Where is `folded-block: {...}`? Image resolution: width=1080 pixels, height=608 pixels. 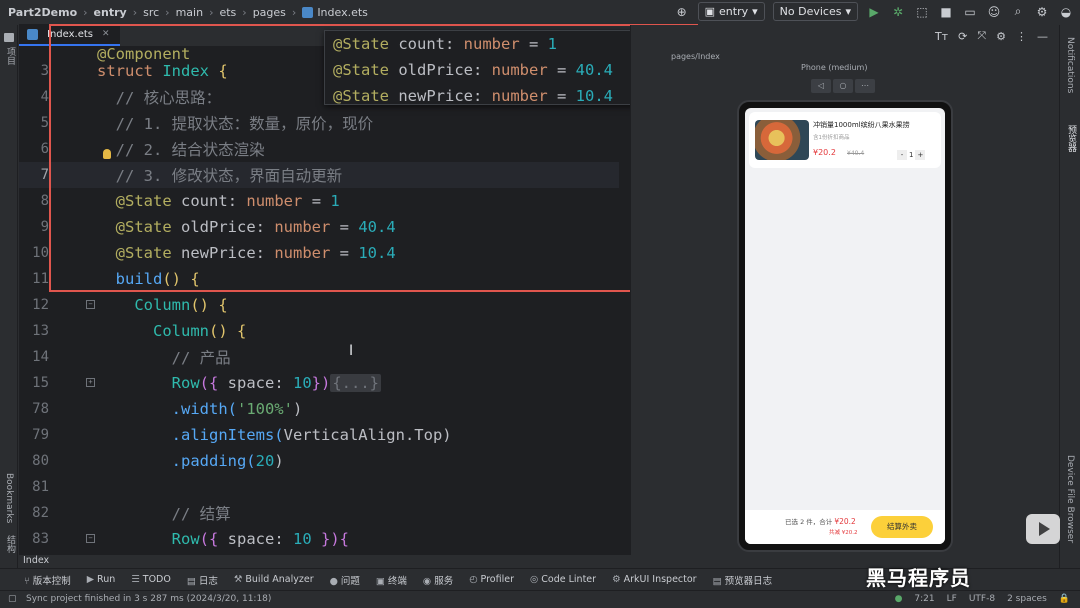 folded-block: {...} is located at coordinates (356, 383).